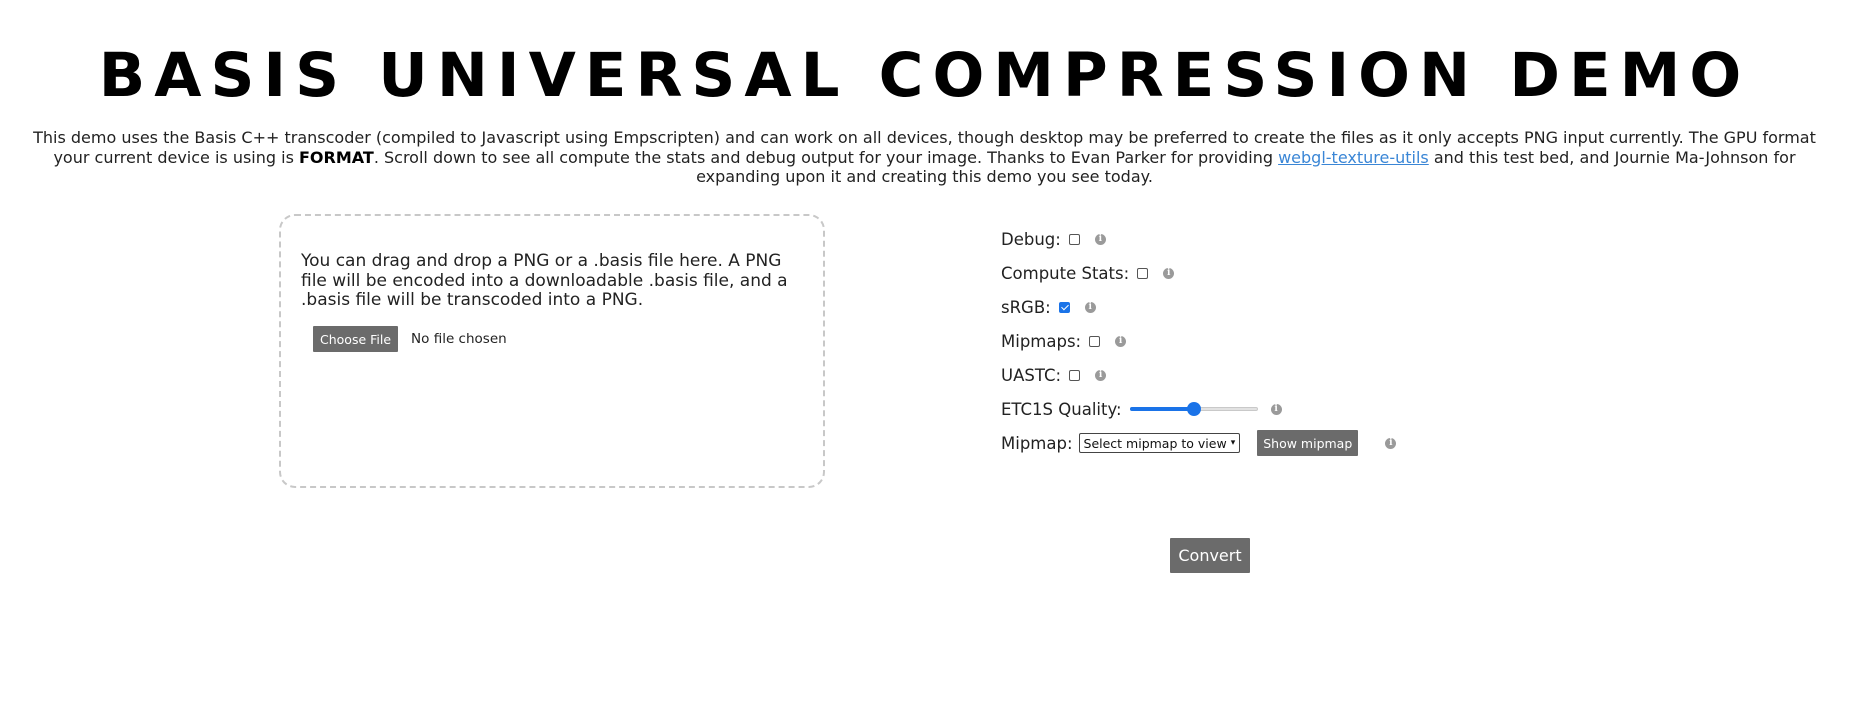 The width and height of the screenshot is (1849, 705). Describe the element at coordinates (1065, 273) in the screenshot. I see `compute-stats-label: Compute Stats:` at that location.